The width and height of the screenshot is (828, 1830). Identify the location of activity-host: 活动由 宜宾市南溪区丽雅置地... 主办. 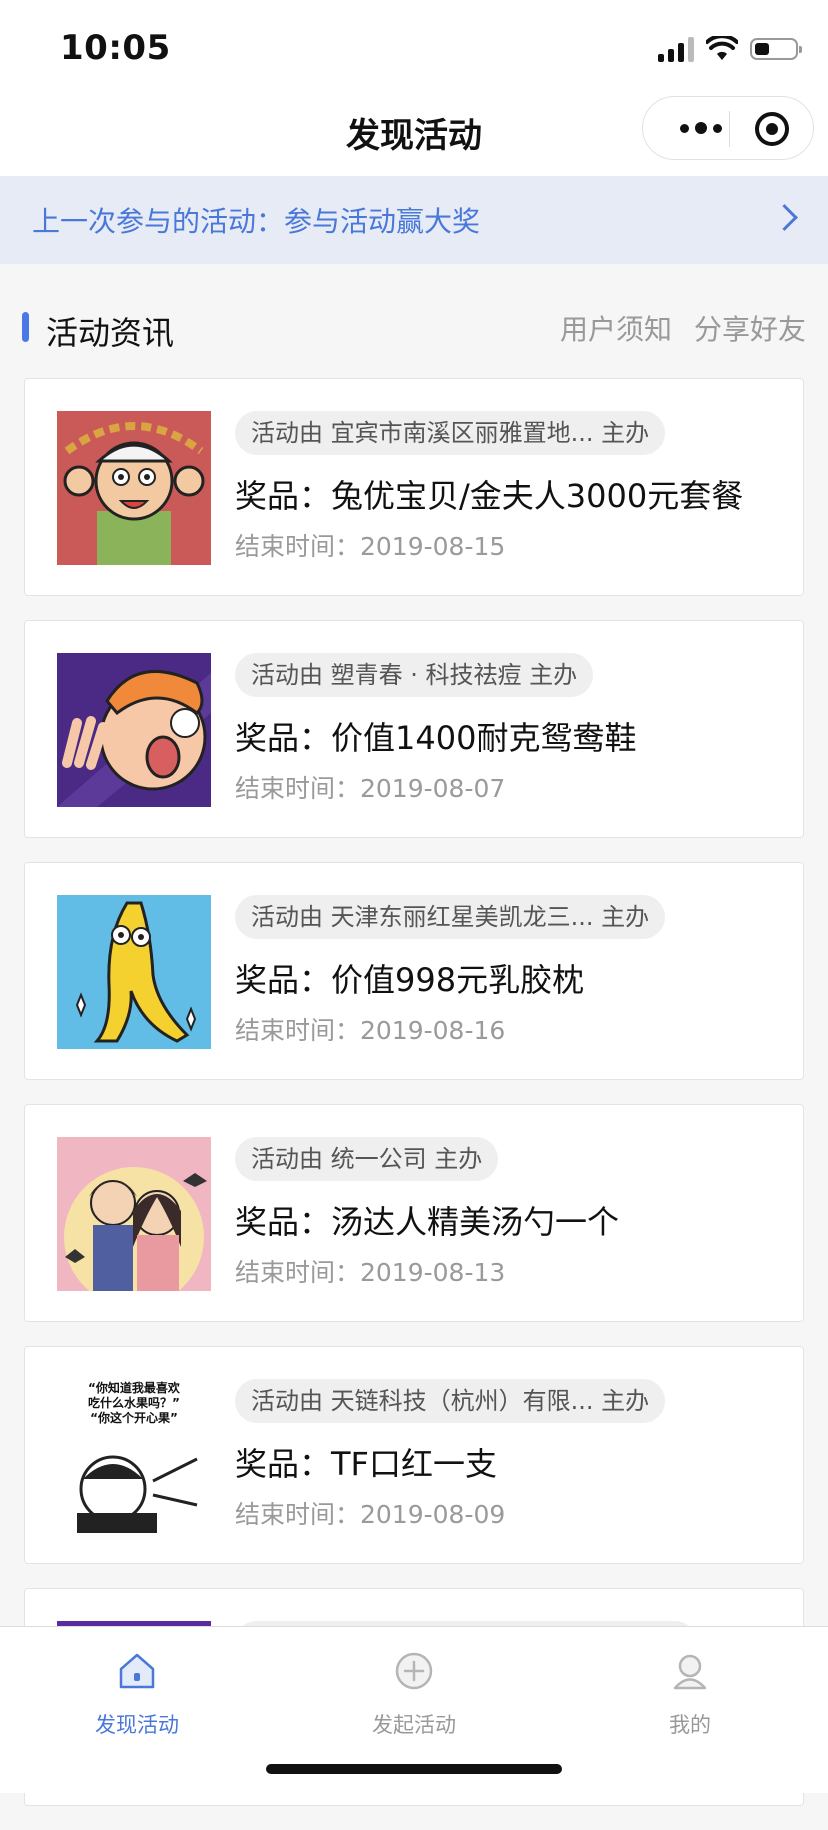
(450, 433).